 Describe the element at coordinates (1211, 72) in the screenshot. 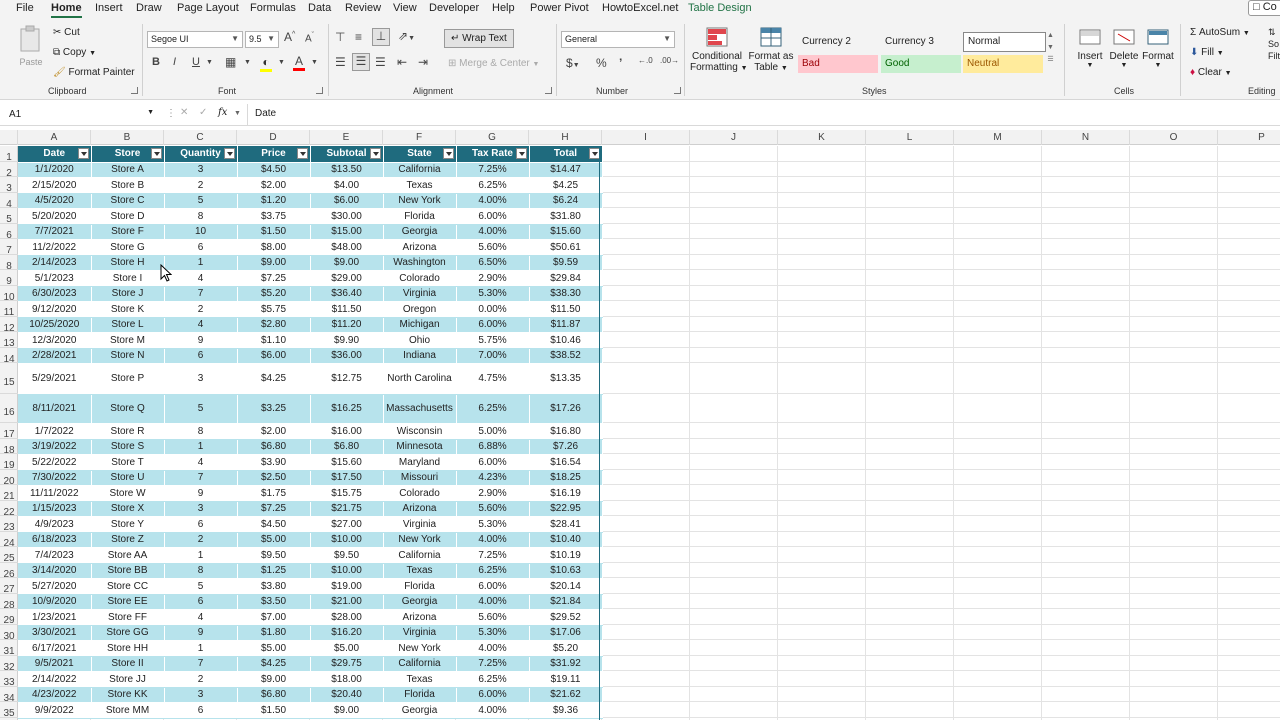

I see `clear-button: ♦ Clear ▼` at that location.